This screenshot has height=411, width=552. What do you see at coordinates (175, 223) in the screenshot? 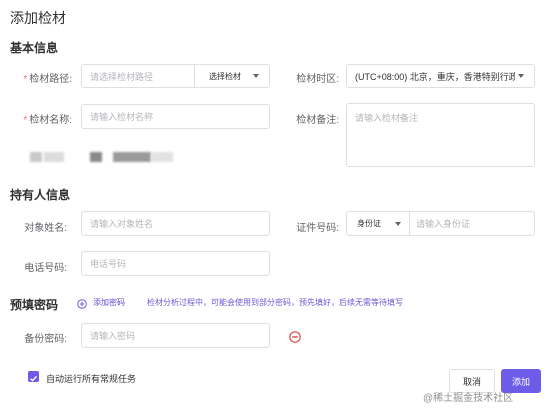
I see `holder-name-input: 请输入对象姓名` at bounding box center [175, 223].